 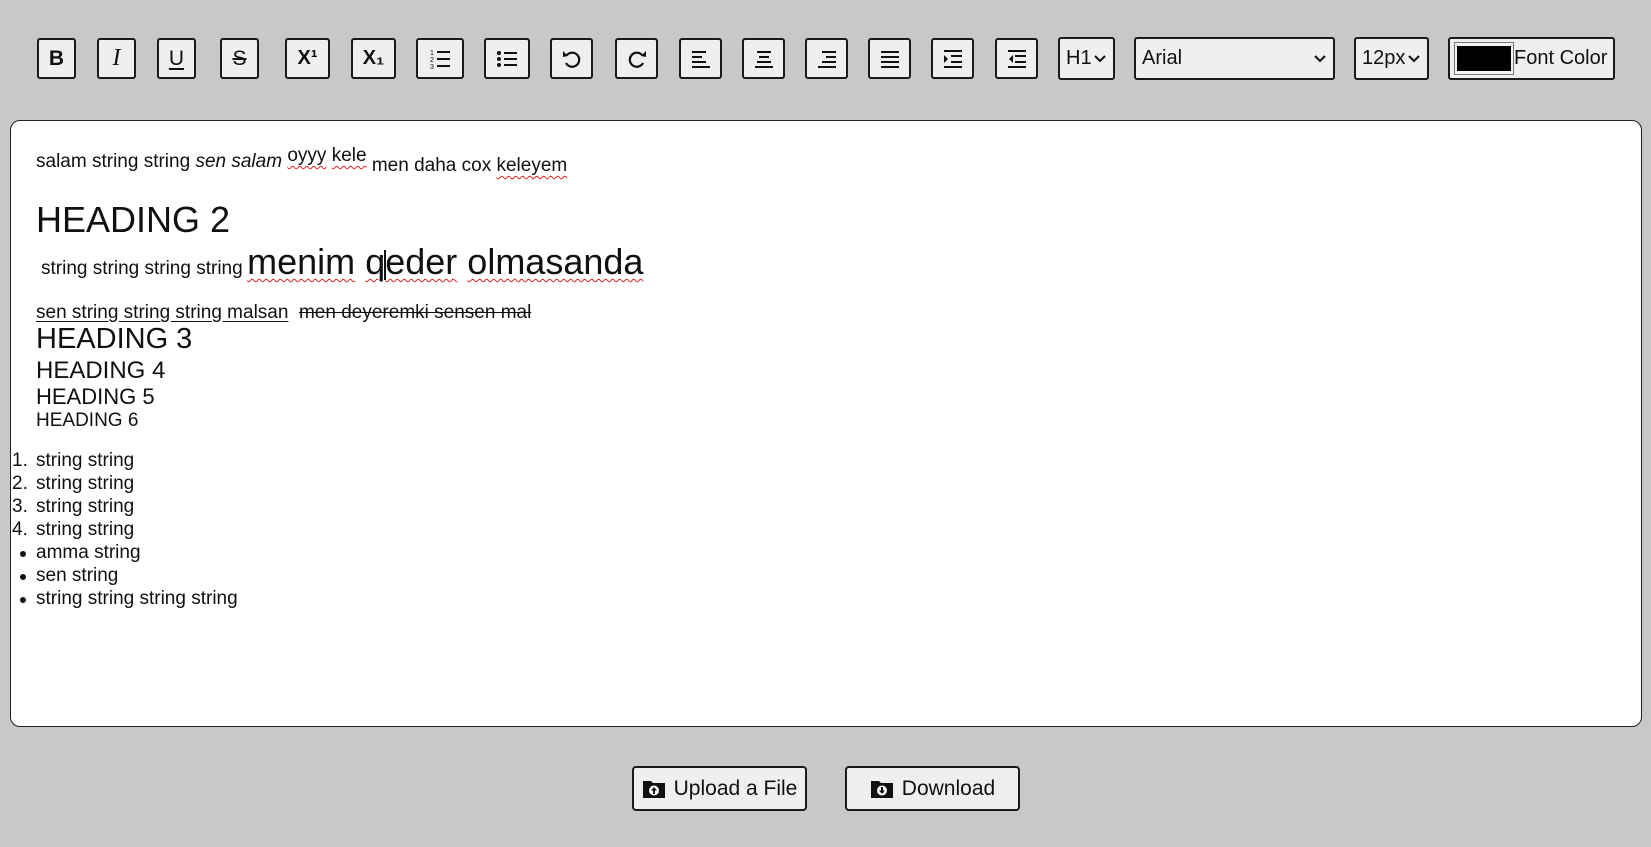 I want to click on superscript-label: X¹, so click(x=307, y=58).